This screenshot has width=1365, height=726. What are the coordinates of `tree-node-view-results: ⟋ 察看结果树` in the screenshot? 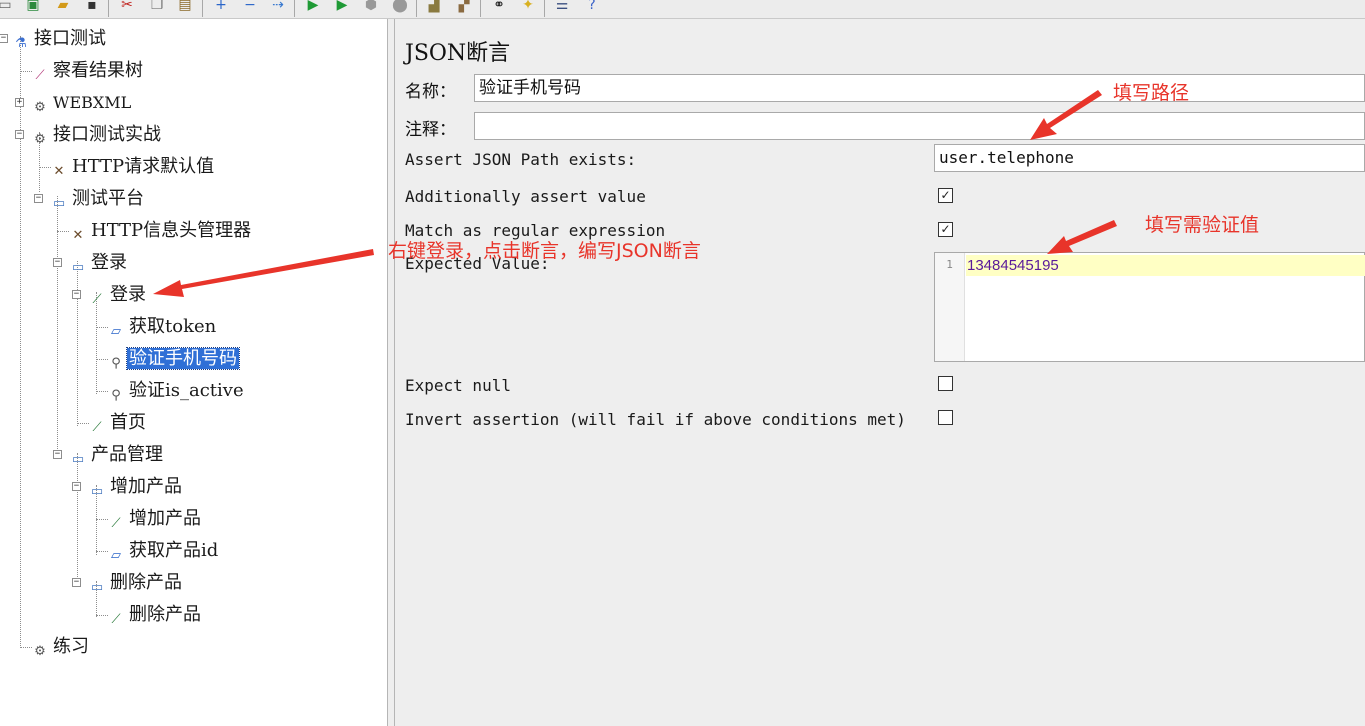 It's located at (88, 71).